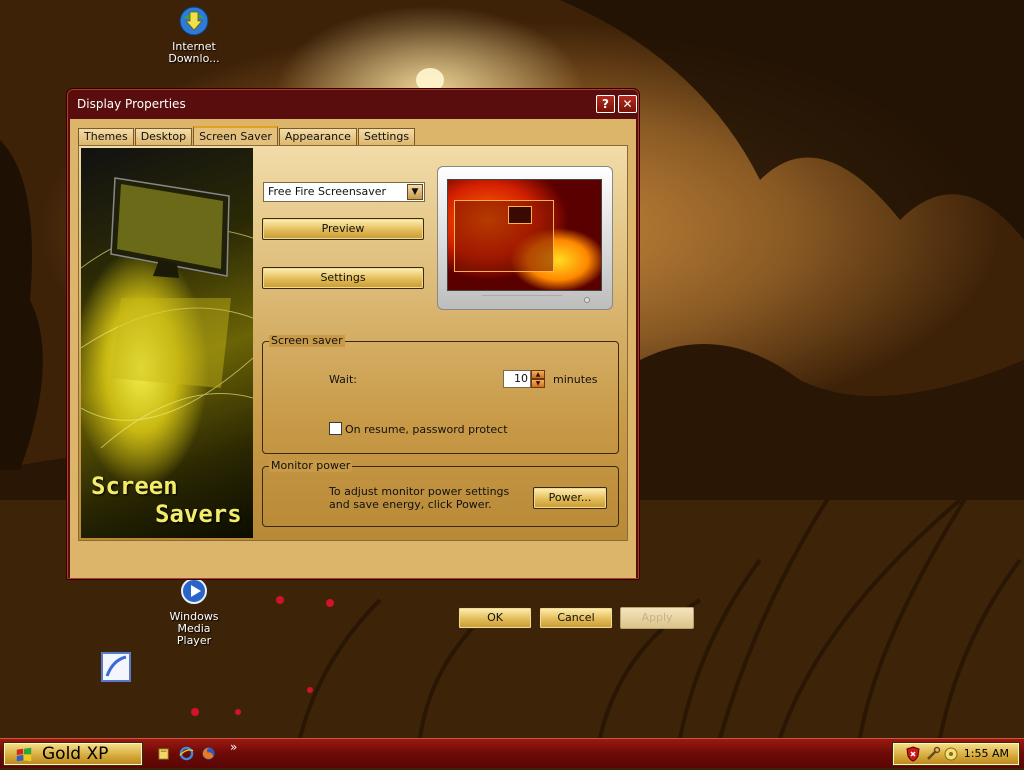  I want to click on tab-desktop: Desktop, so click(163, 137).